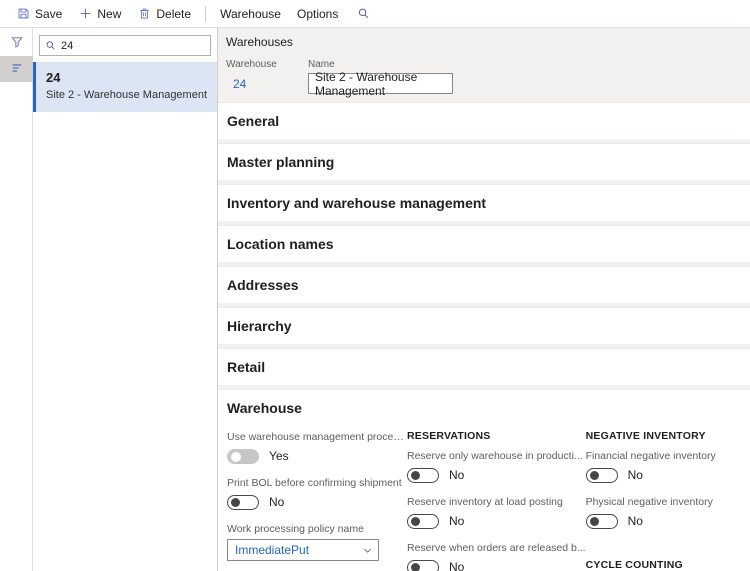  Describe the element at coordinates (484, 285) in the screenshot. I see `section-addresses-header: Addresses` at that location.